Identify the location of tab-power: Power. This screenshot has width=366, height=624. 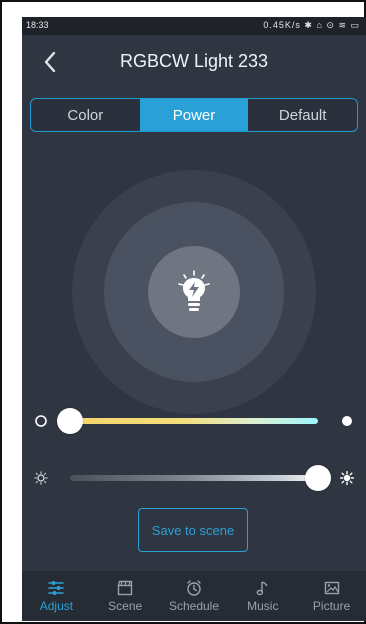
(194, 115).